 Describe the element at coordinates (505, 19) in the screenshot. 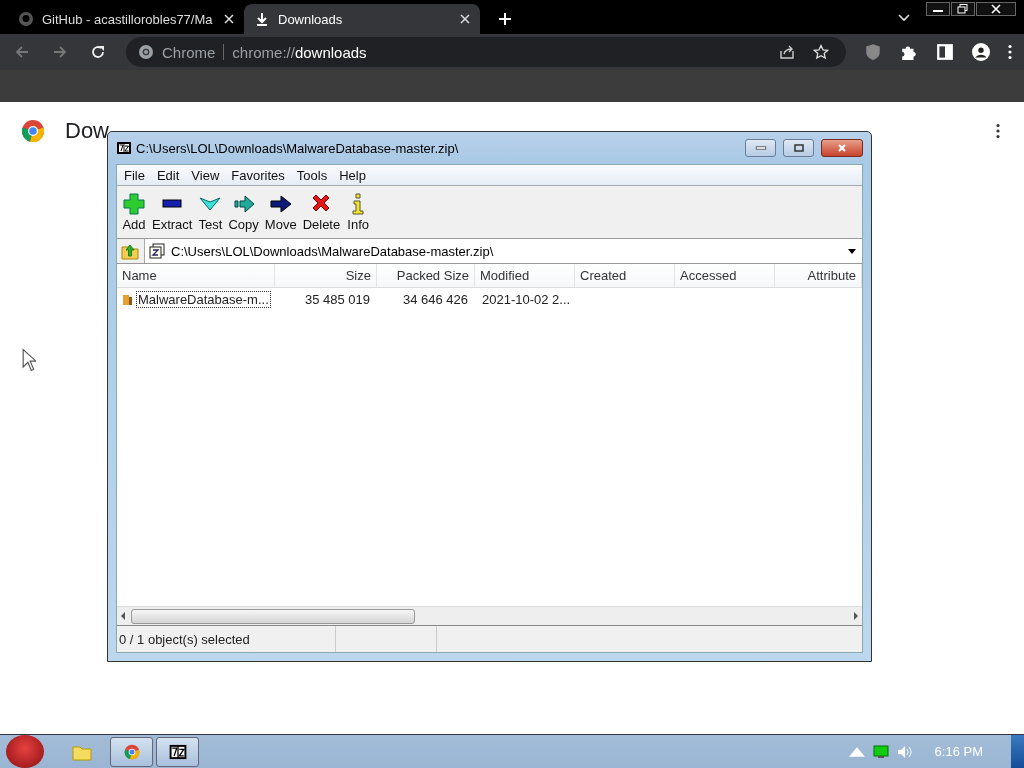

I see `new-tab-icon` at that location.